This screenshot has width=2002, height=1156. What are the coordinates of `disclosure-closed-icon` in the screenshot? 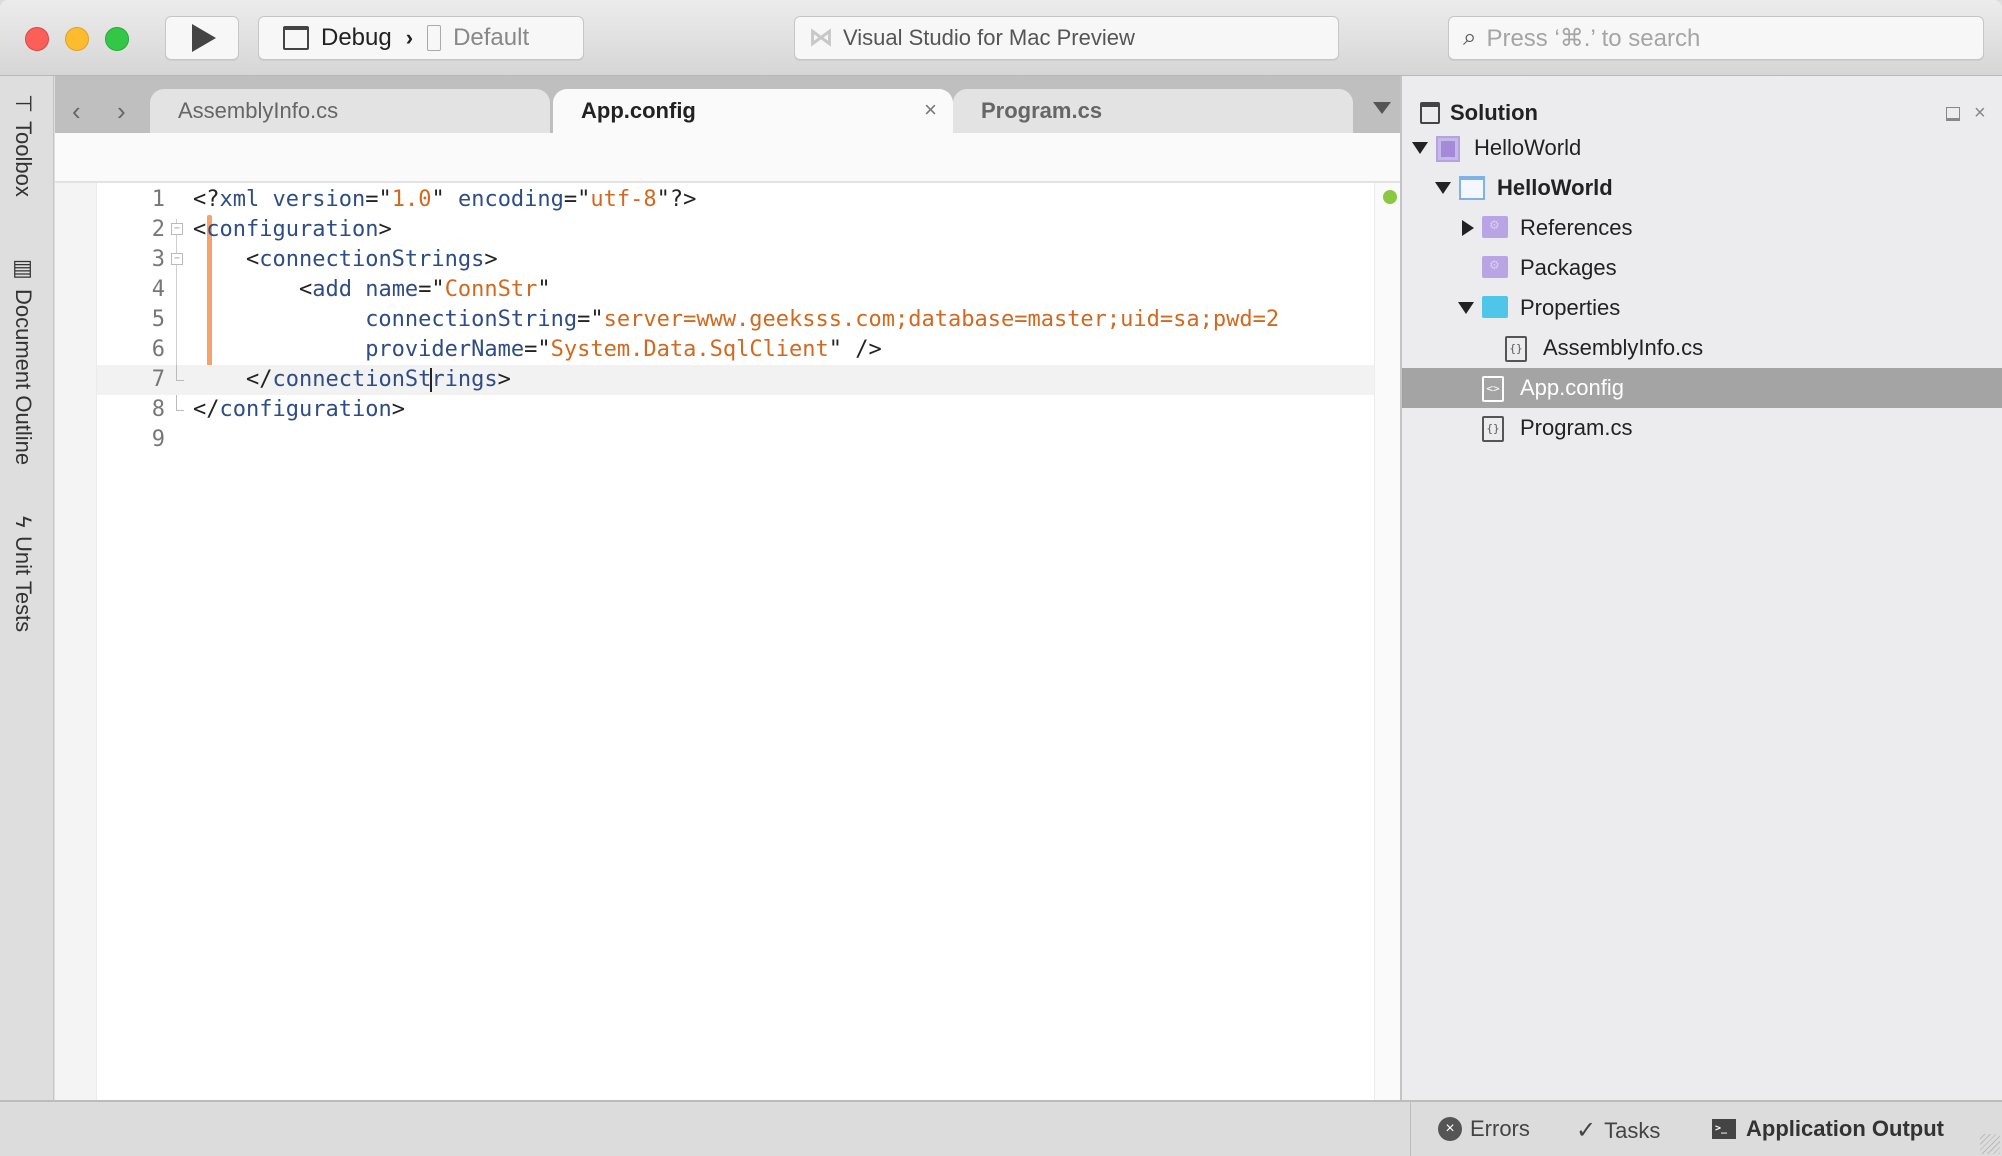 It's located at (1468, 228).